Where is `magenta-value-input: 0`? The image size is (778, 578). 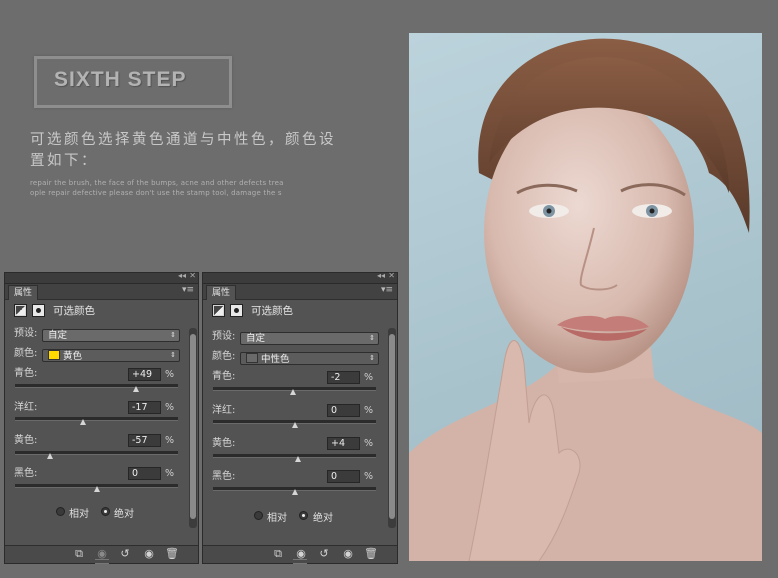
magenta-value-input: 0 is located at coordinates (343, 410).